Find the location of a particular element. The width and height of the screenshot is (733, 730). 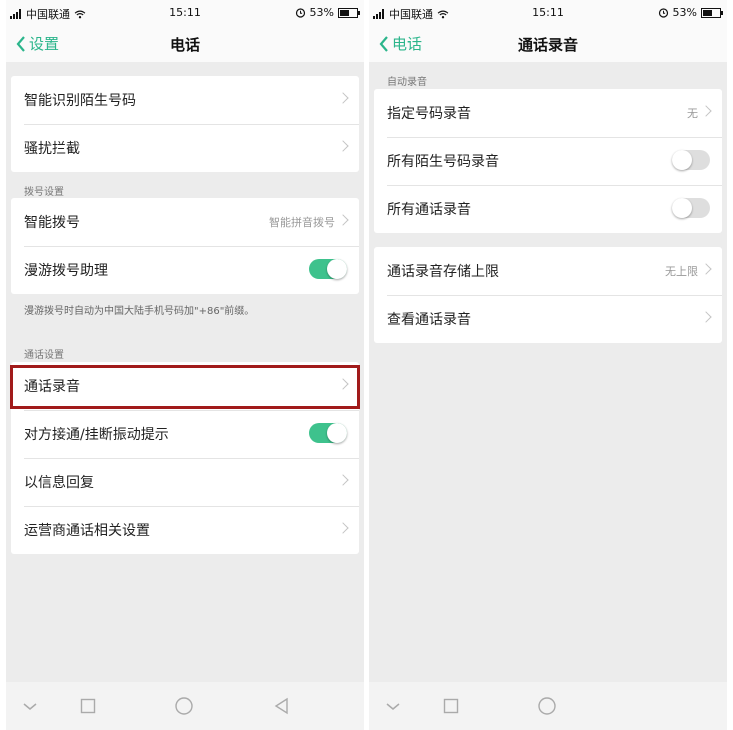

all-recording-toggle is located at coordinates (691, 208).